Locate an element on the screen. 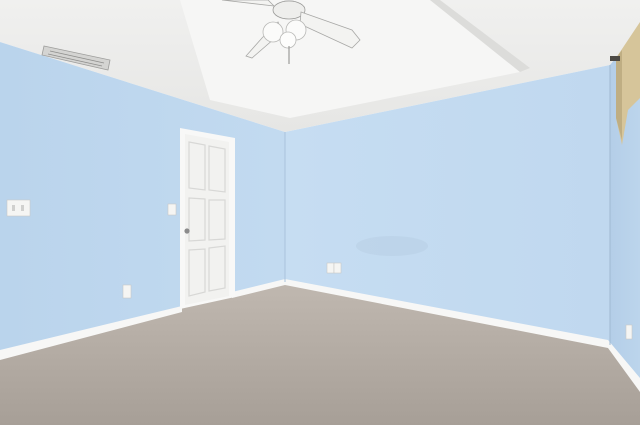 The image size is (640, 425). outlet-left is located at coordinates (127, 291).